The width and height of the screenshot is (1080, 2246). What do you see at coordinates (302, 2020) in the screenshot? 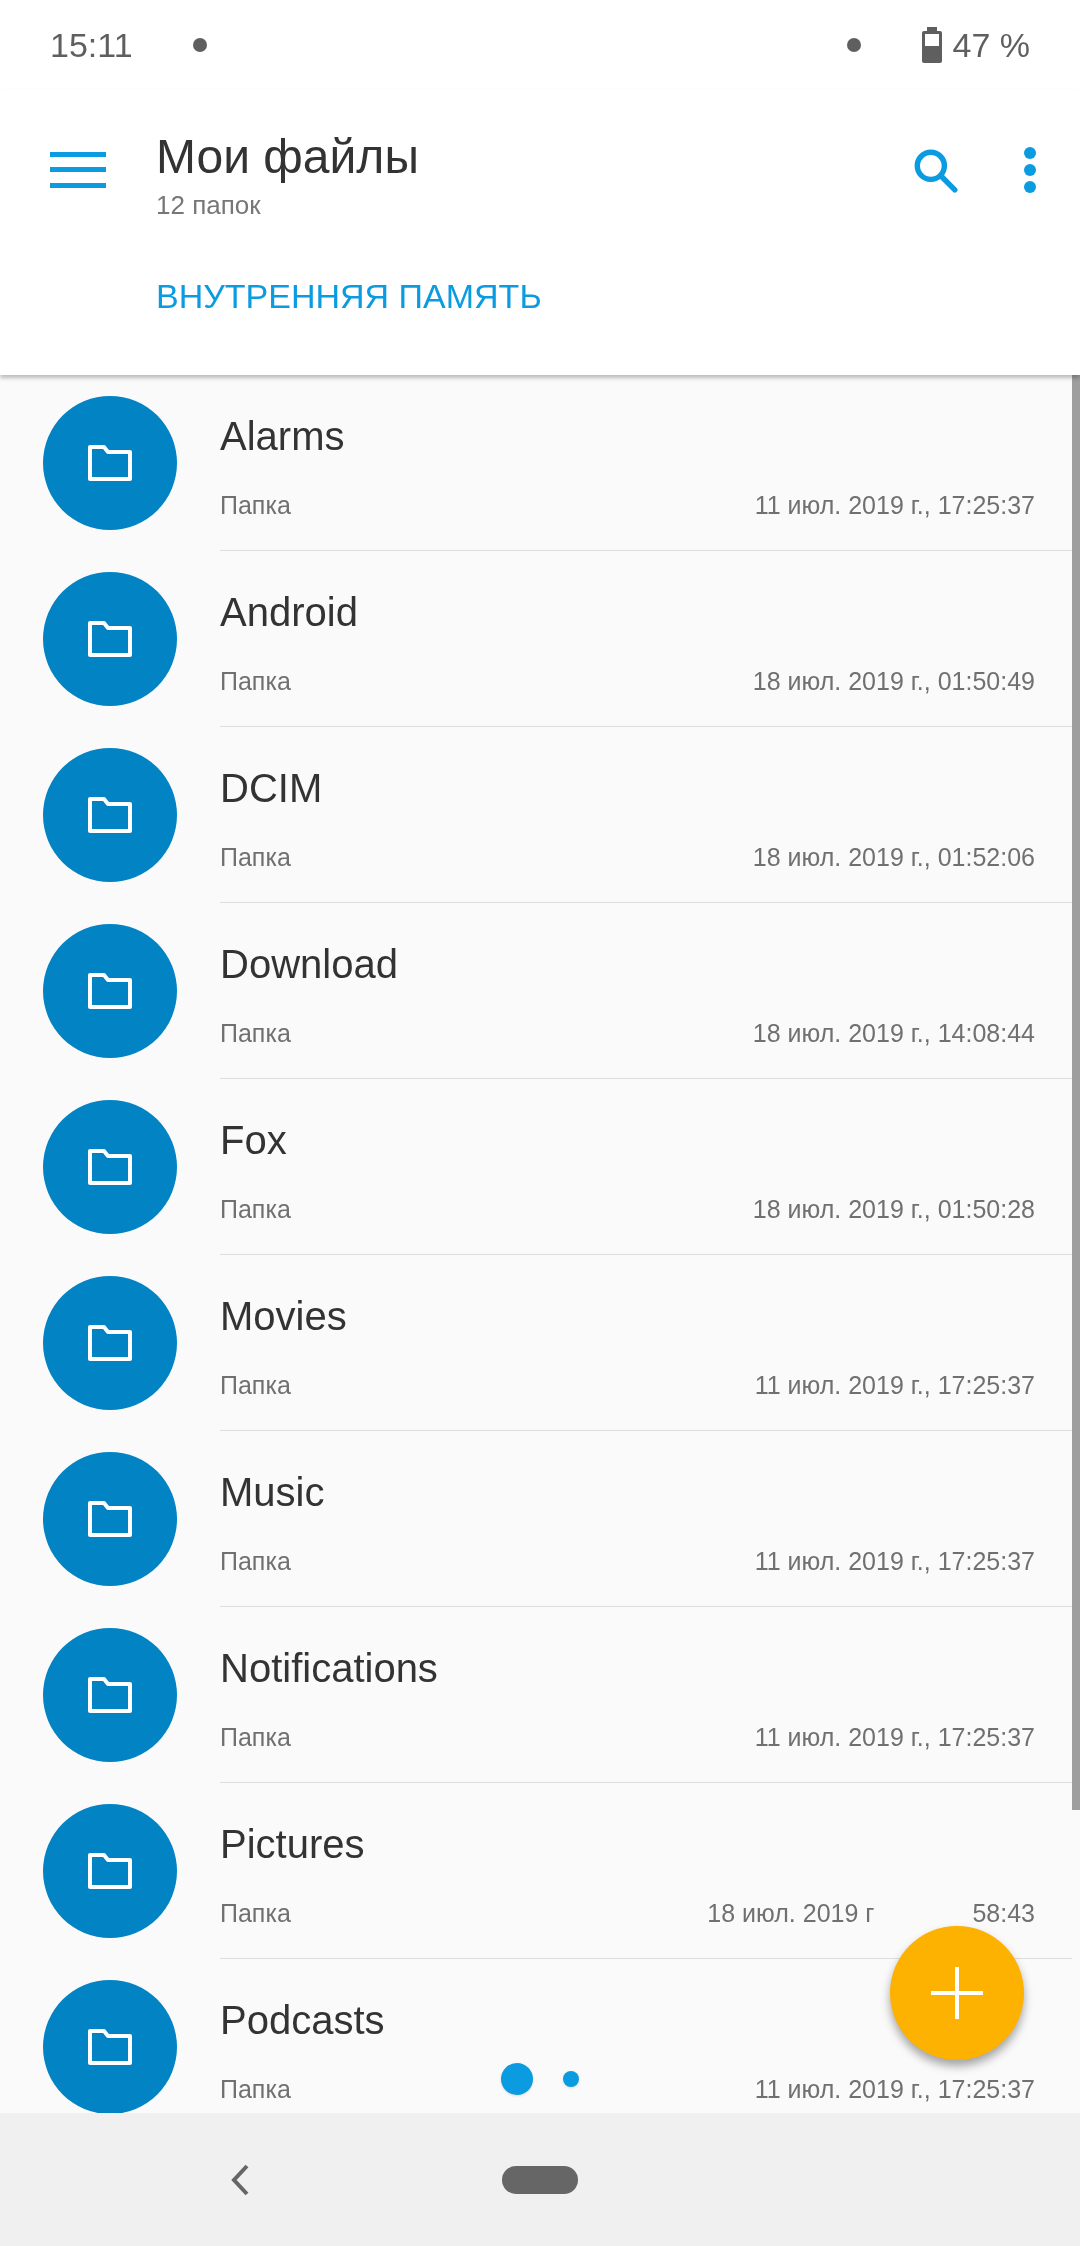
I see `folder-name: Podcasts` at bounding box center [302, 2020].